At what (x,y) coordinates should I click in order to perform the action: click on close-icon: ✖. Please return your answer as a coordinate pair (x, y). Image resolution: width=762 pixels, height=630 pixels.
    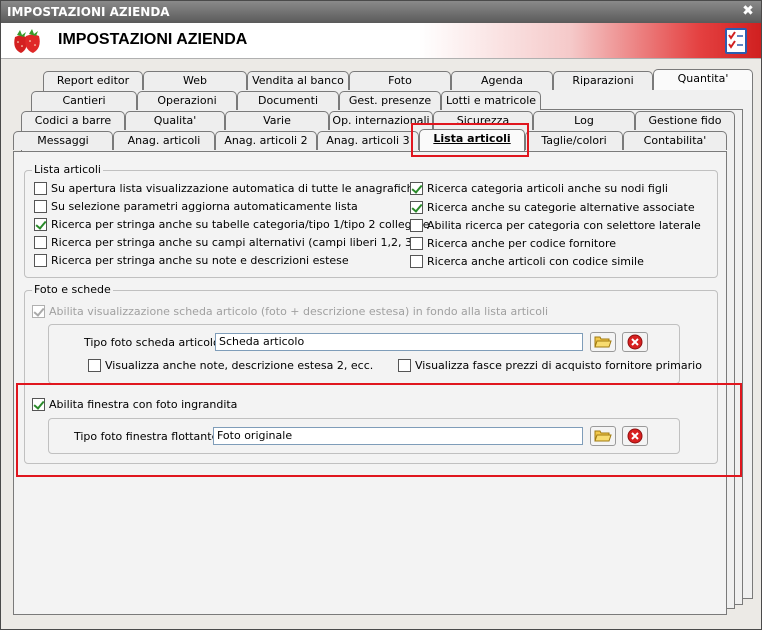
    Looking at the image, I should click on (748, 11).